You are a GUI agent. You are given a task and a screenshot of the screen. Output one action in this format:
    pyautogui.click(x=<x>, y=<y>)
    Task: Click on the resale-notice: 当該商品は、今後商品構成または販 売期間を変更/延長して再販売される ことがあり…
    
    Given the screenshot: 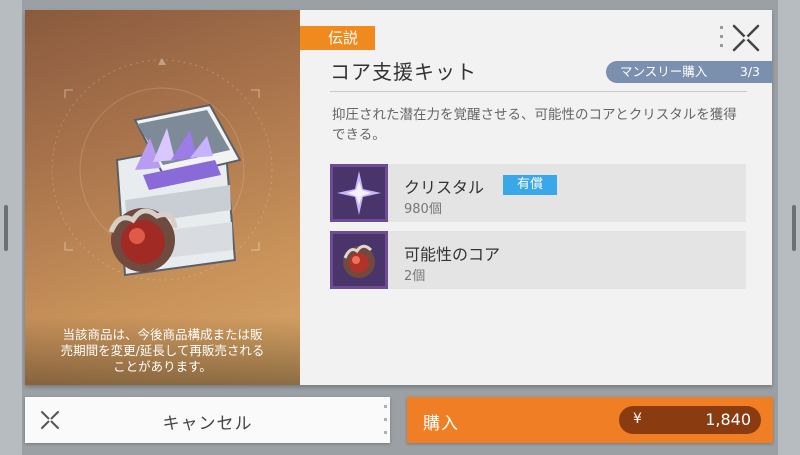 What is the action you would take?
    pyautogui.click(x=162, y=351)
    